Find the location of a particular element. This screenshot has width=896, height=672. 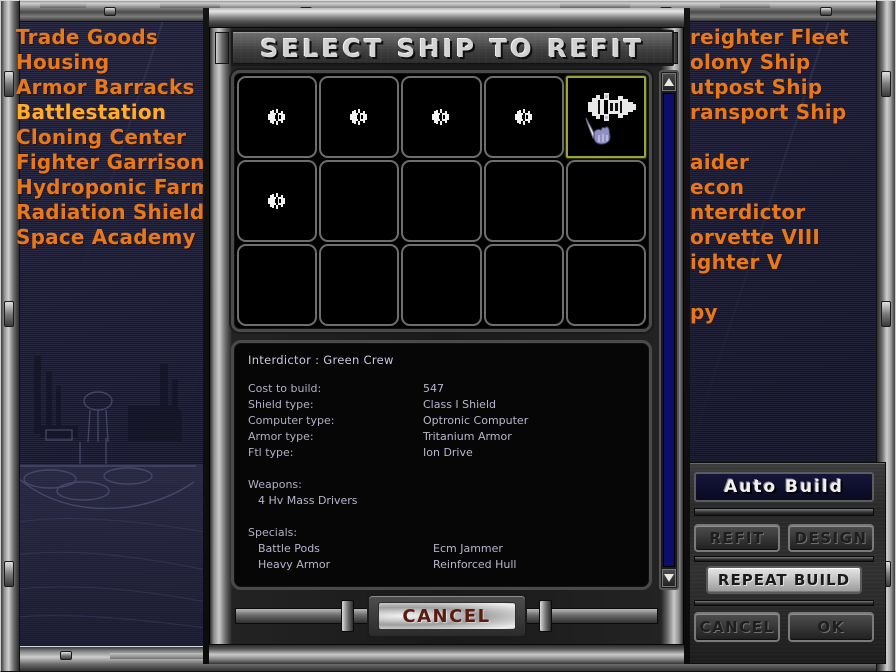

weapon-item: 4 Hv Mass Drivers is located at coordinates (308, 500).